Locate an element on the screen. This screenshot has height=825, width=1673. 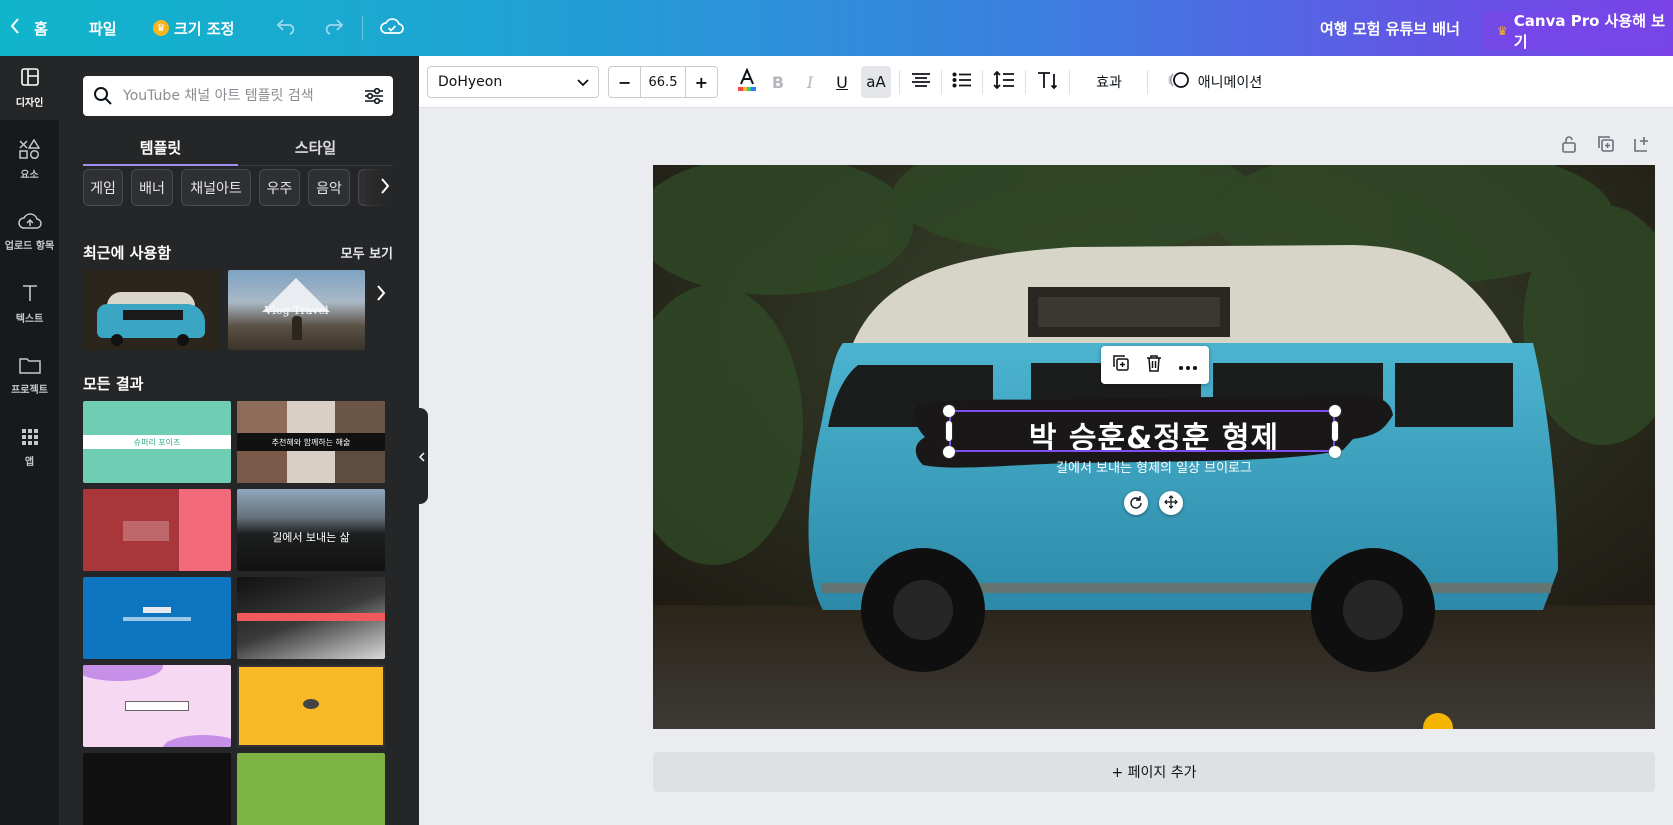
rail-item-elements: 요소 is located at coordinates (29, 160).